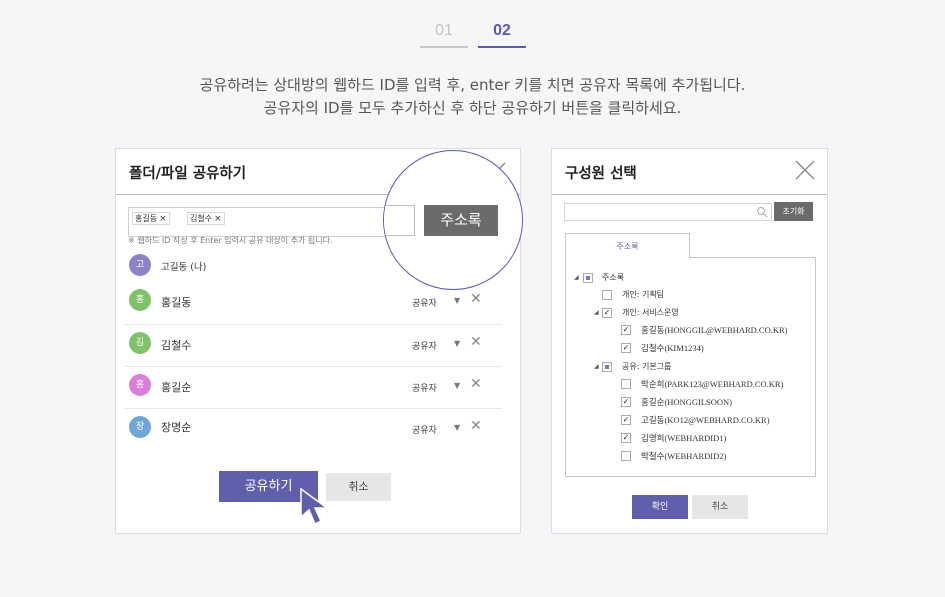  I want to click on tree-leaf-label: 홍길순(HONGGILSOON), so click(686, 402).